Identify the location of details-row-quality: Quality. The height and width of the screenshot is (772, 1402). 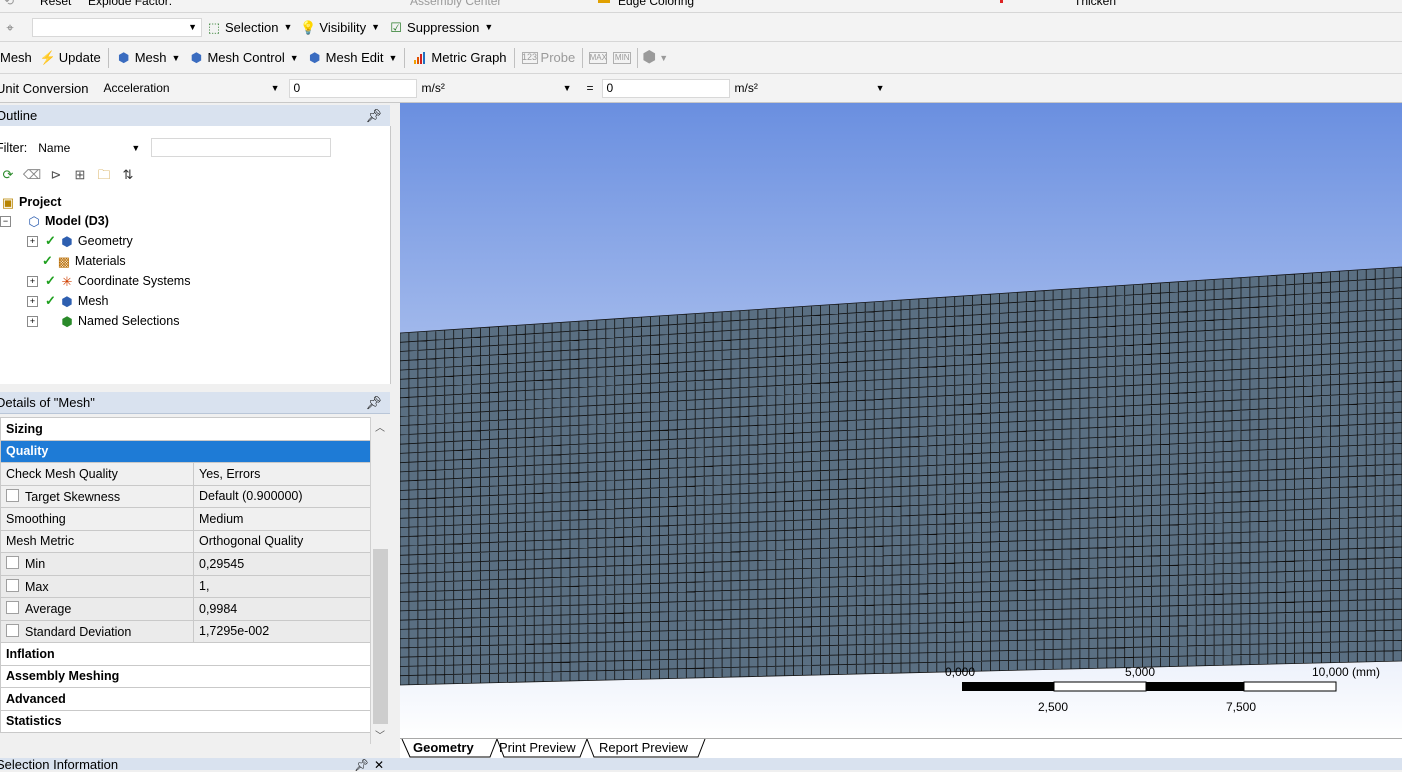
(185, 451).